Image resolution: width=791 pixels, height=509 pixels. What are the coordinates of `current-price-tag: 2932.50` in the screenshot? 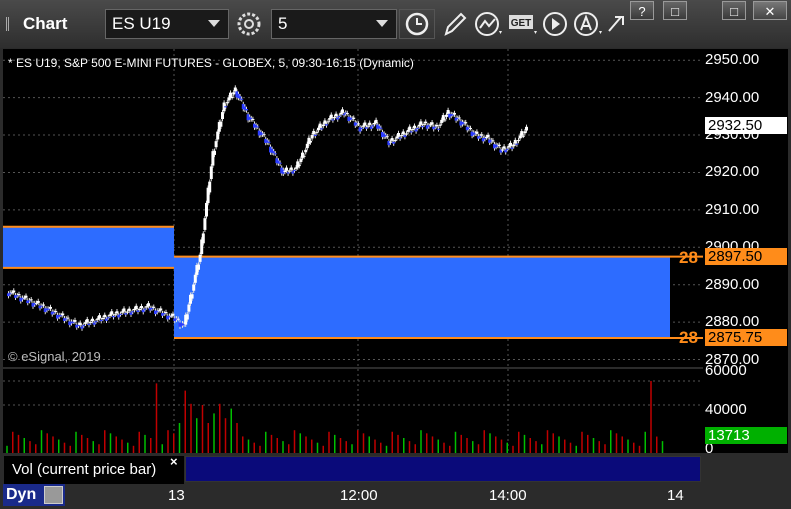 It's located at (746, 125).